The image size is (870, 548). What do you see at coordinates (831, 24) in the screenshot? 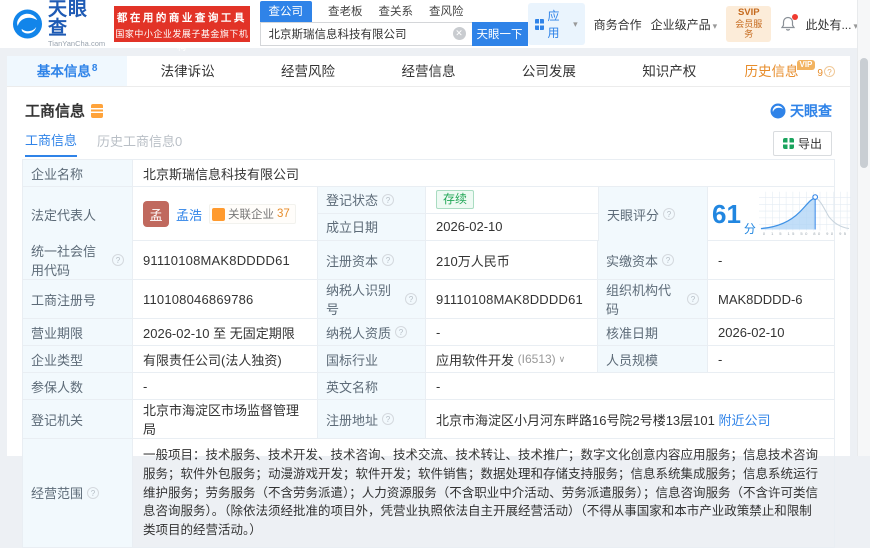
I see `user-menu: 此处有... ▾` at bounding box center [831, 24].